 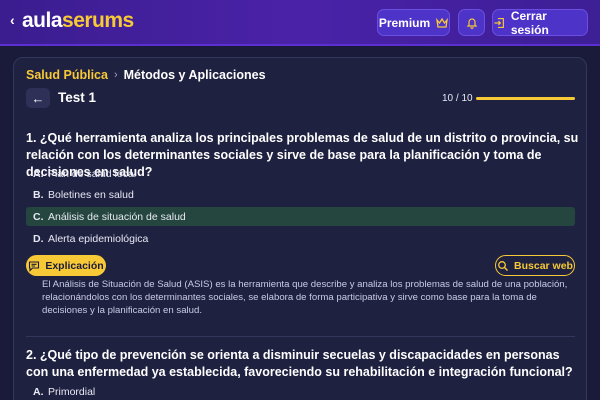 I want to click on premium-button: Premium, so click(x=413, y=22).